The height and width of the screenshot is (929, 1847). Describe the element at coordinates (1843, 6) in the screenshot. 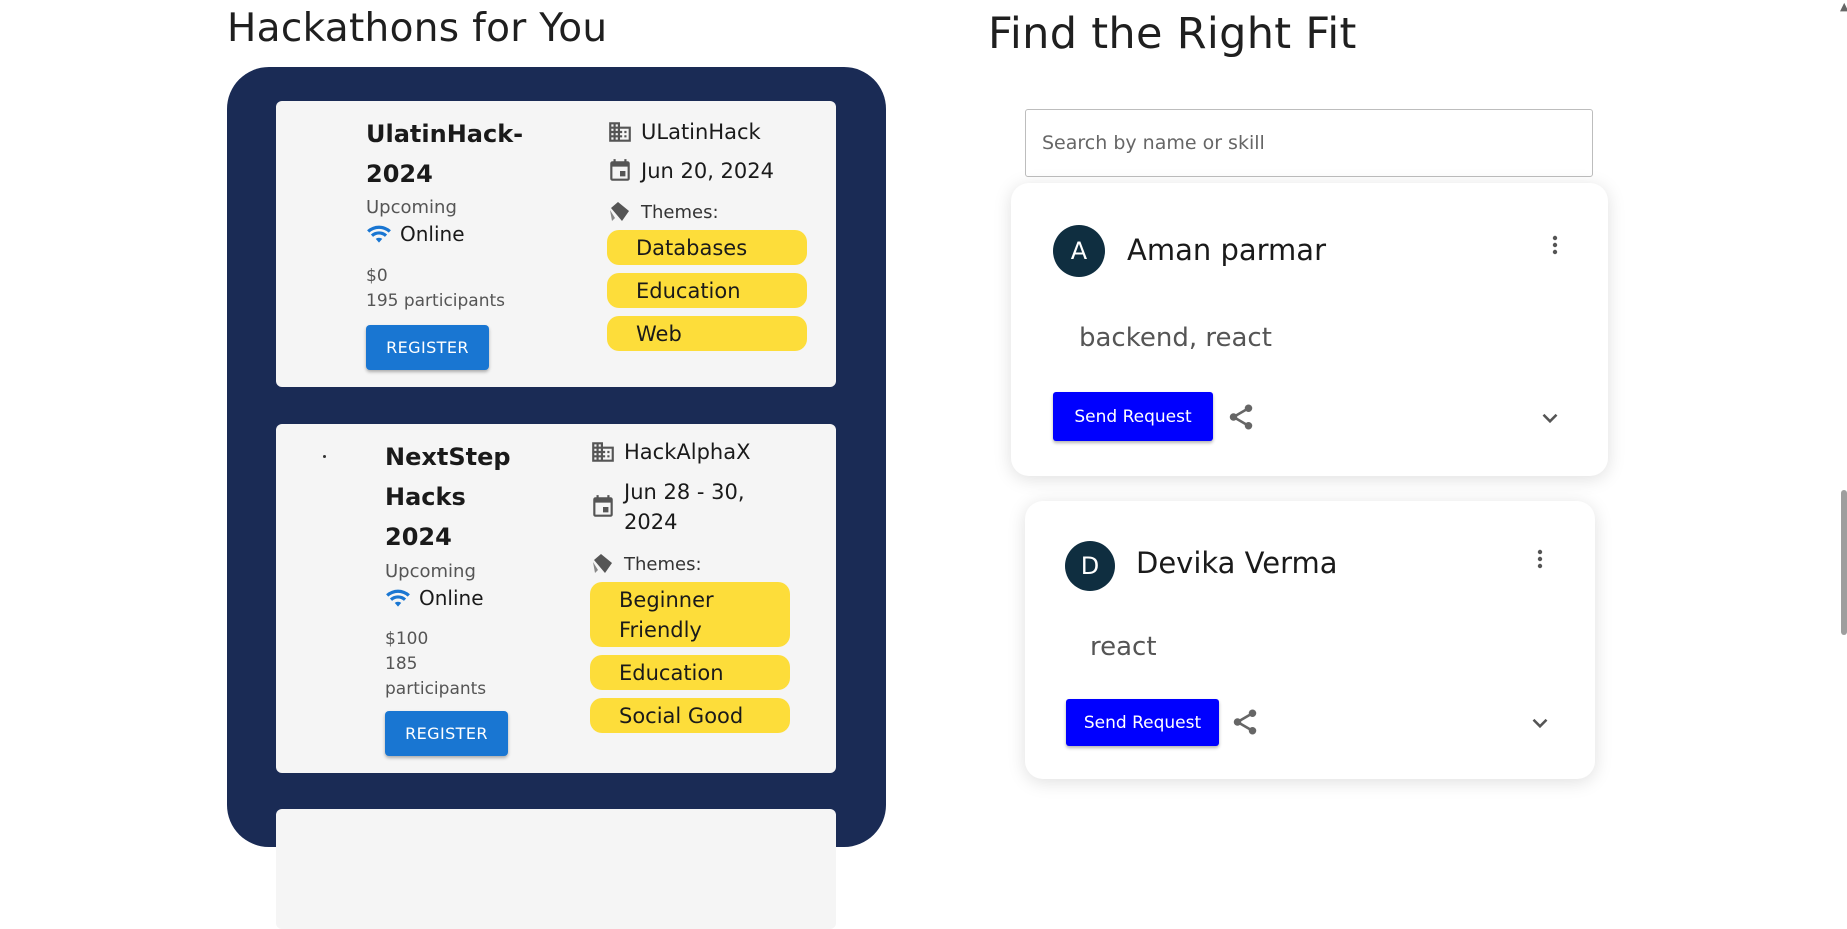

I see `scroll-up-arrow-icon: ▲` at that location.